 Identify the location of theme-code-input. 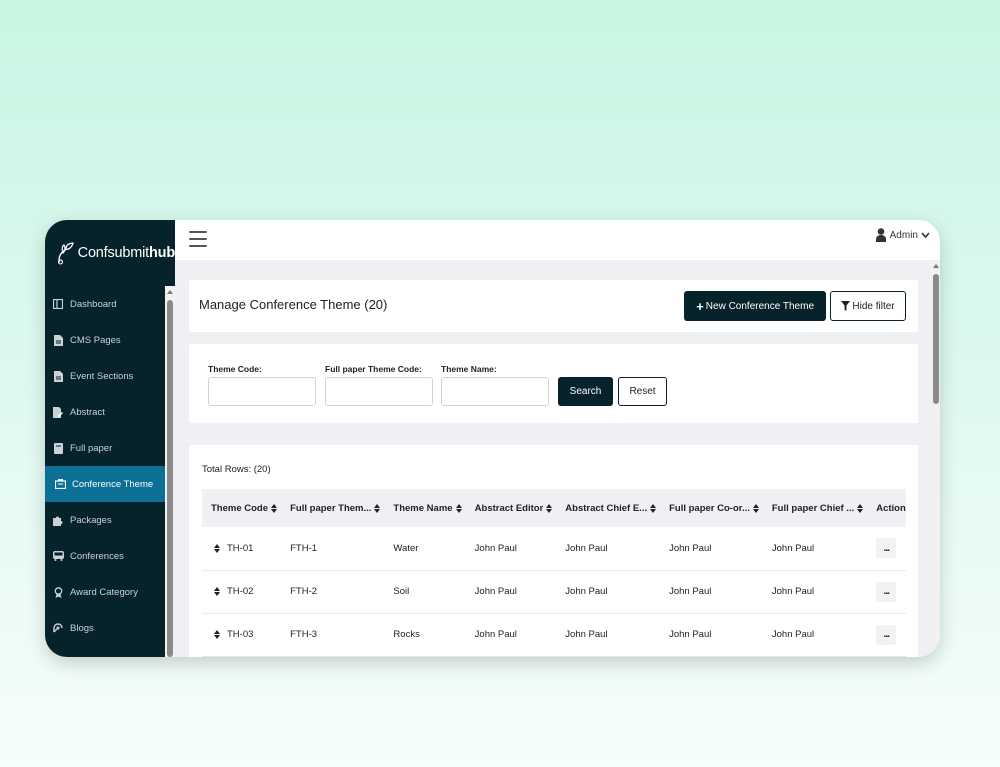
(262, 391).